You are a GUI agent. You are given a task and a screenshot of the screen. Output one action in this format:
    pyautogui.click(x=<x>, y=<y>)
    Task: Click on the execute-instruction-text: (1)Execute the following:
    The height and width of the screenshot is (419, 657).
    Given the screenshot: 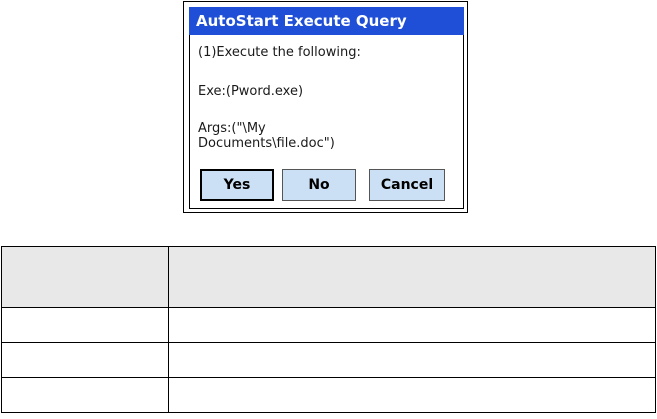 What is the action you would take?
    pyautogui.click(x=279, y=52)
    